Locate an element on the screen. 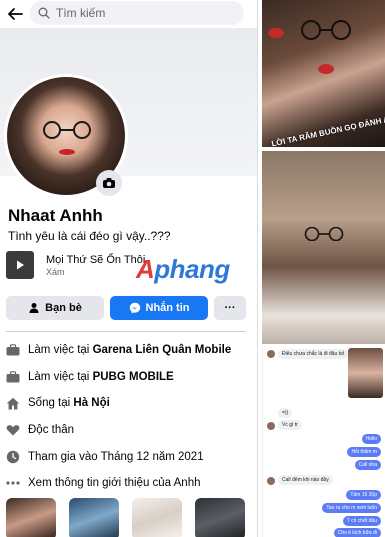 This screenshot has height=537, width=385. info-text: Làm việc tại PUBG MOBILE is located at coordinates (101, 377).